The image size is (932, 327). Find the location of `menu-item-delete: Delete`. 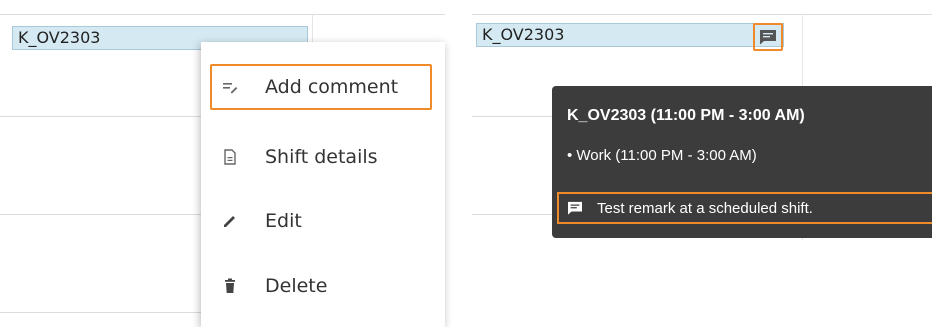

menu-item-delete: Delete is located at coordinates (323, 286).